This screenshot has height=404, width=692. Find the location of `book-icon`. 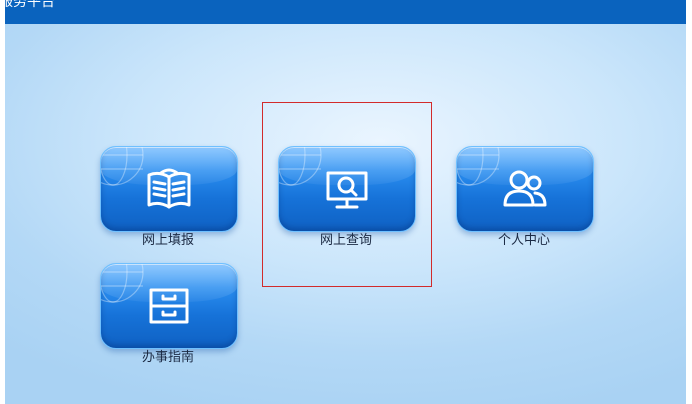

book-icon is located at coordinates (169, 188).